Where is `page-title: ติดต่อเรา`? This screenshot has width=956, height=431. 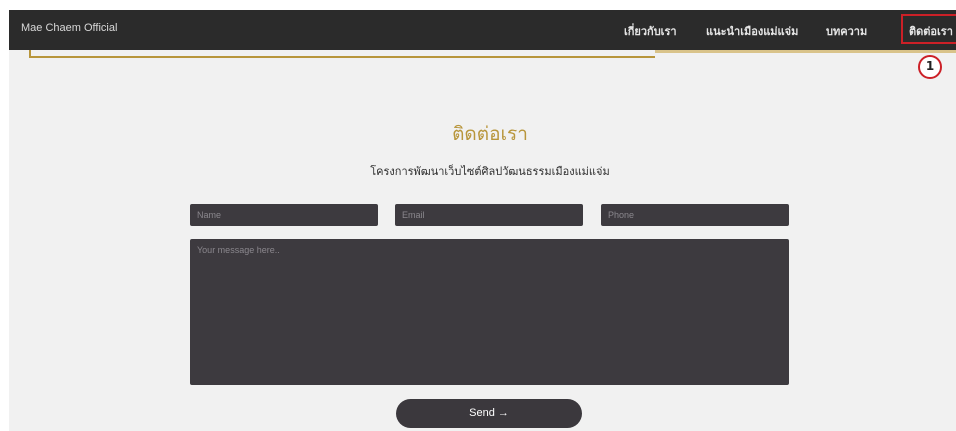
page-title: ติดต่อเรา is located at coordinates (490, 134).